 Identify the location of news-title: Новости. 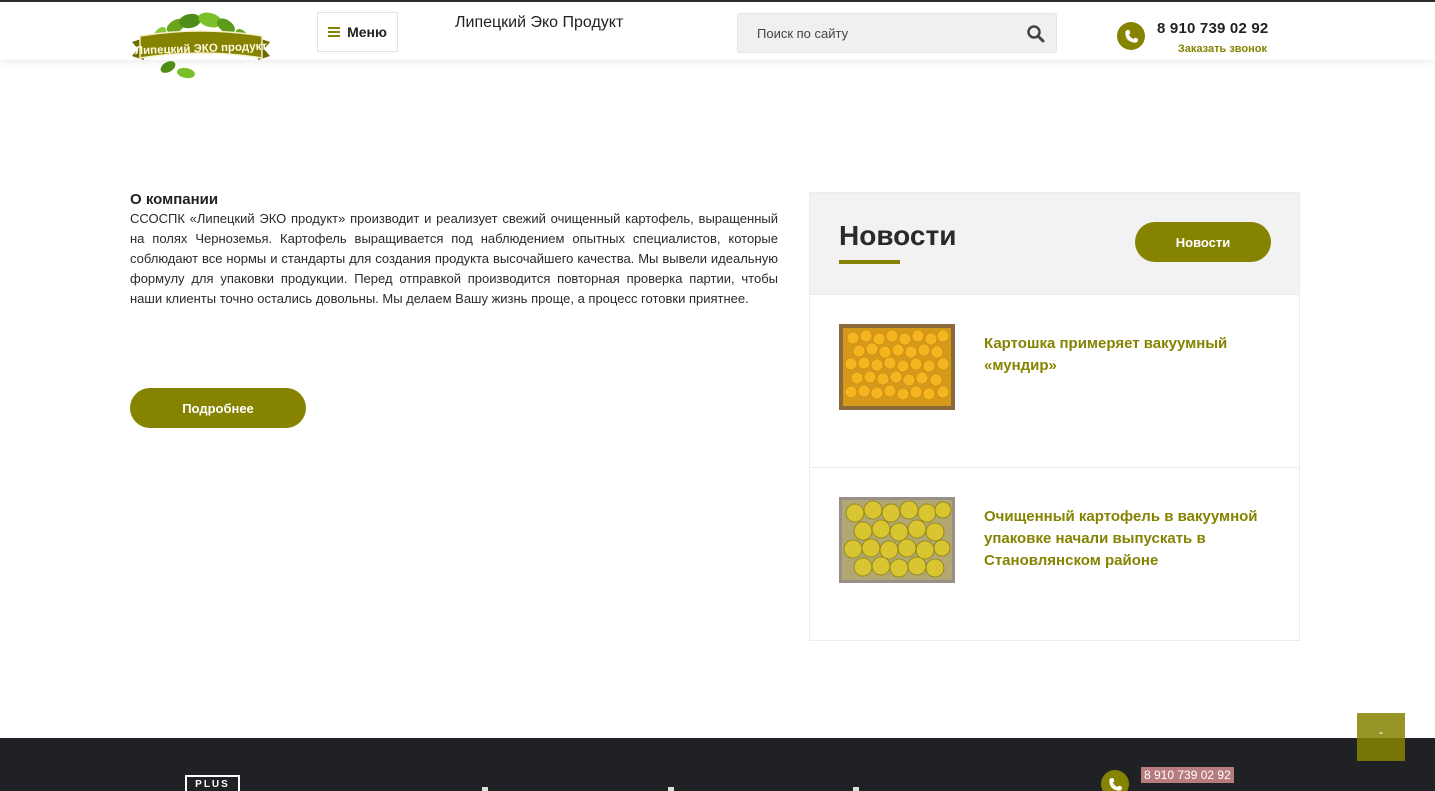
(898, 235).